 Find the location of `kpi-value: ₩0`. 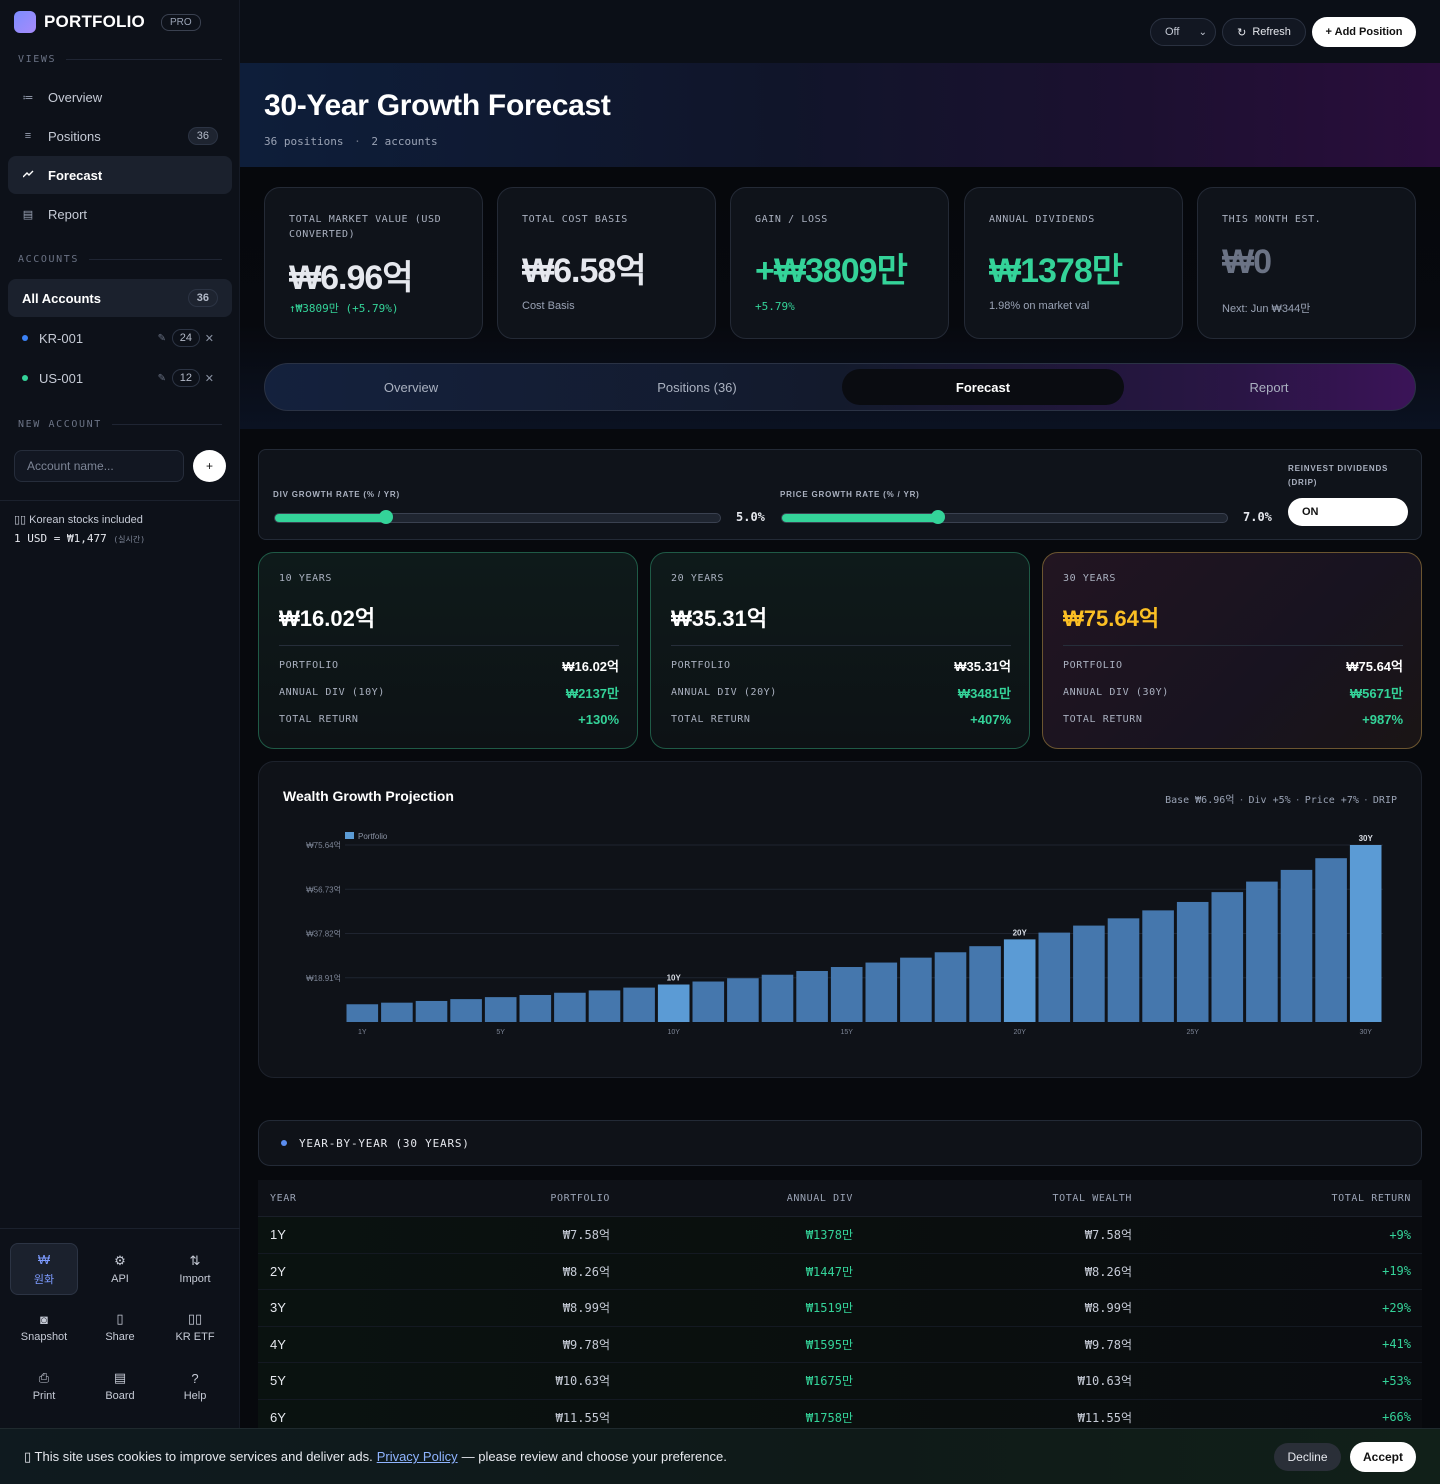

kpi-value: ₩0 is located at coordinates (1247, 262).